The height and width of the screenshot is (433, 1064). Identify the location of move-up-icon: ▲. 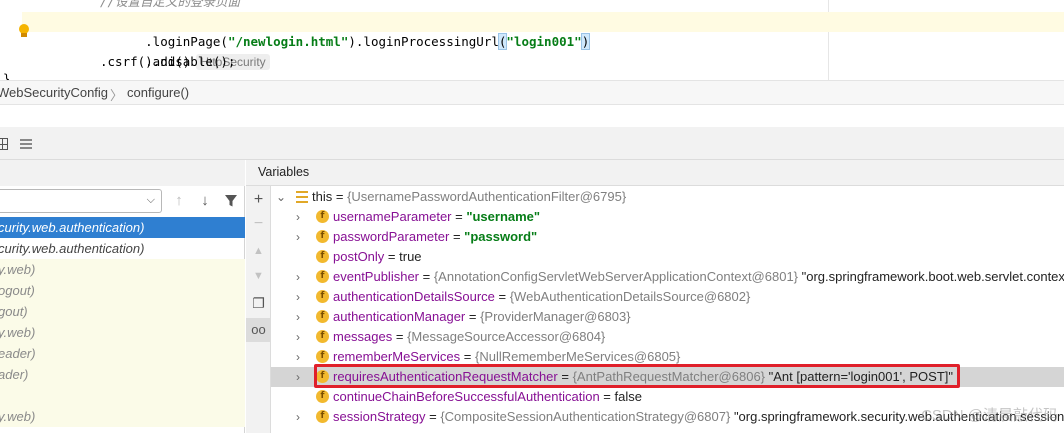
(258, 251).